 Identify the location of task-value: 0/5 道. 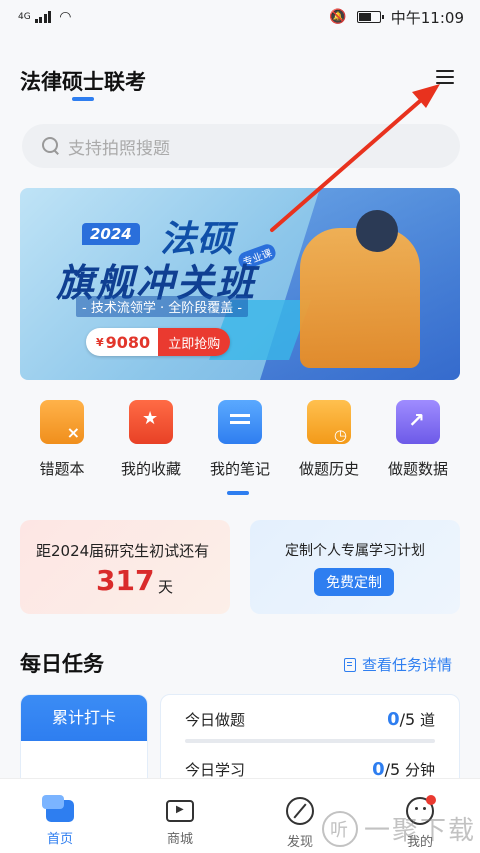
(411, 719).